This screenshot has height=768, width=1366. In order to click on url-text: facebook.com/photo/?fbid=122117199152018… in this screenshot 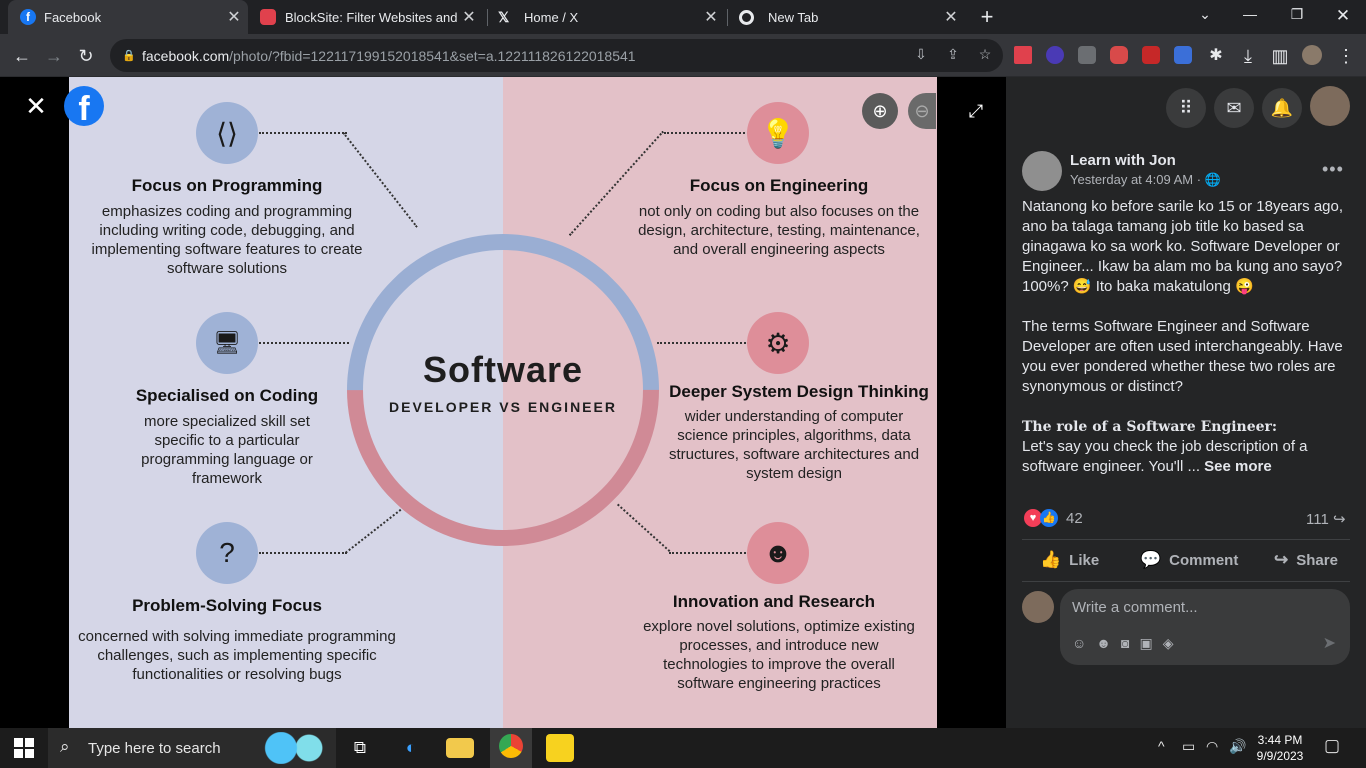, I will do `click(389, 56)`.